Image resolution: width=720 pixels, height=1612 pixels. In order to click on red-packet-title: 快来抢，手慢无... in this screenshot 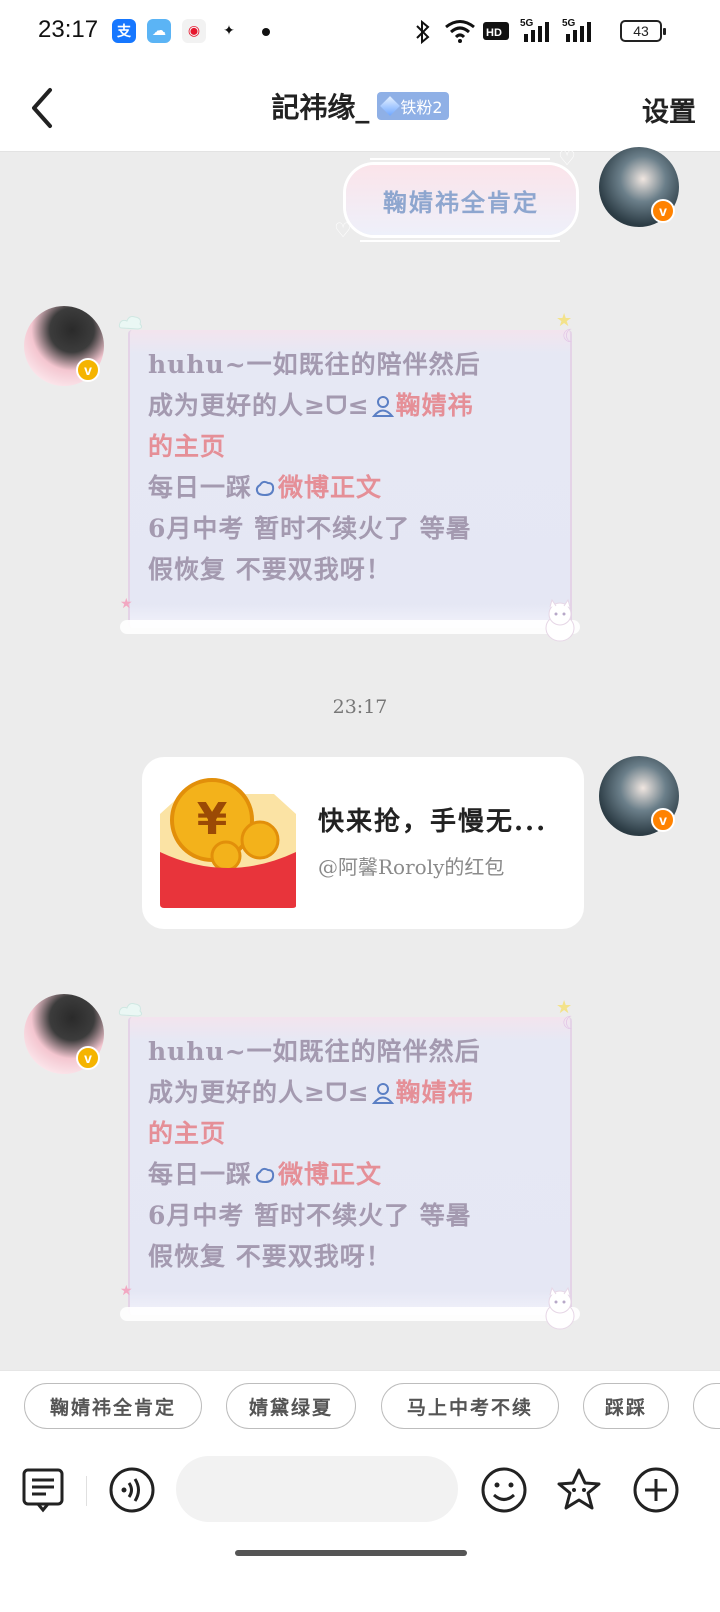, I will do `click(433, 822)`.